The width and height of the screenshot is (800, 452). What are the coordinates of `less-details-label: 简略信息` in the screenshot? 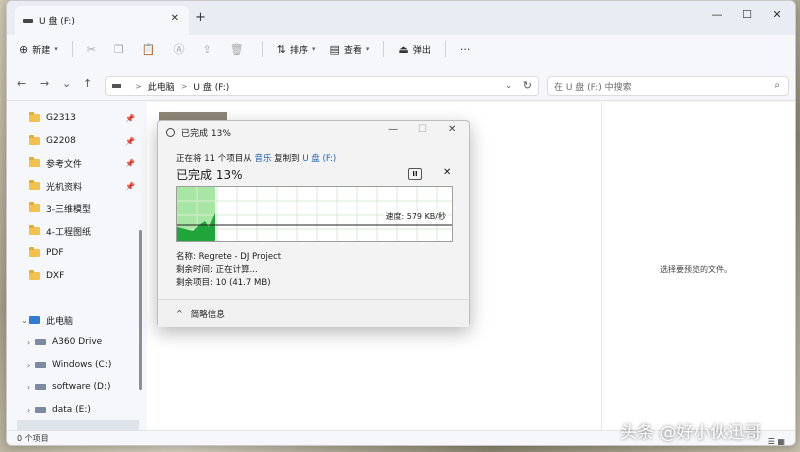 It's located at (207, 314).